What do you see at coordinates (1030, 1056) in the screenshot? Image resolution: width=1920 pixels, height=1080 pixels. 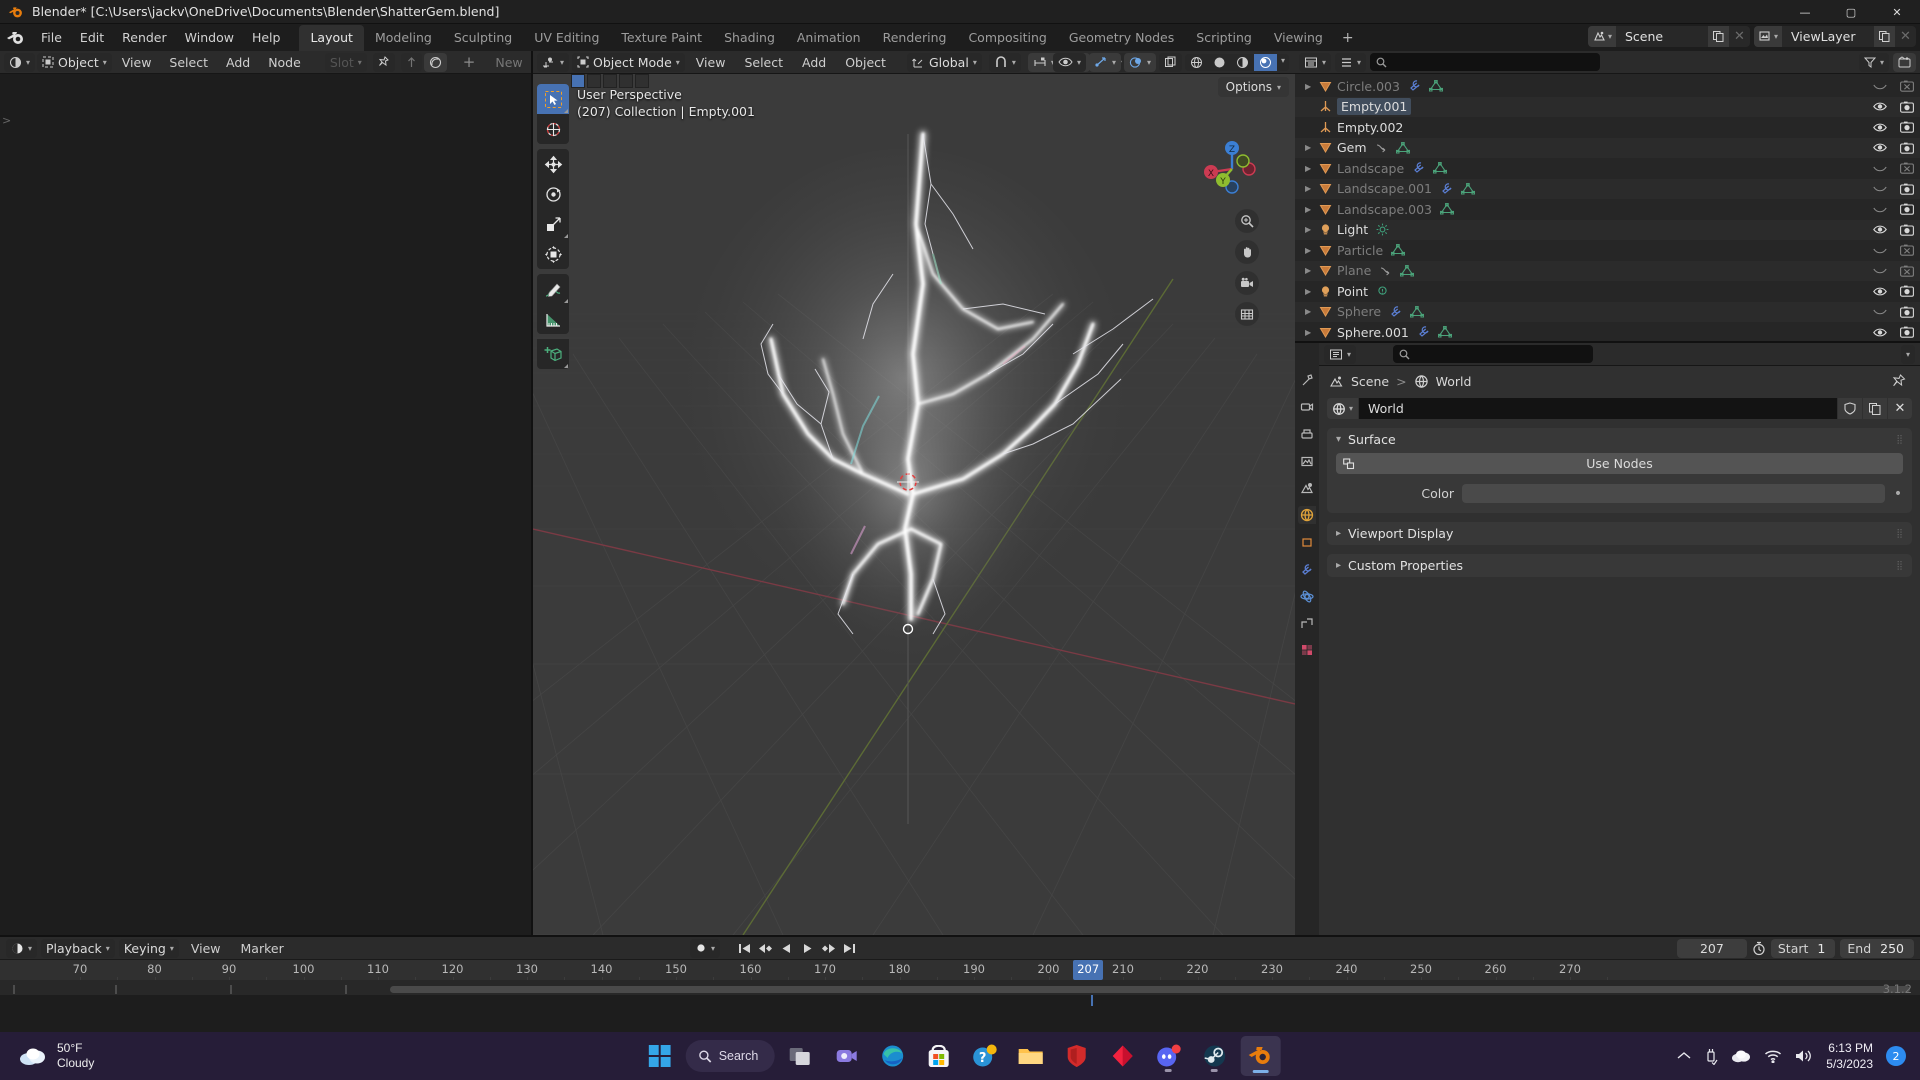 I see `file-explorer-icon` at bounding box center [1030, 1056].